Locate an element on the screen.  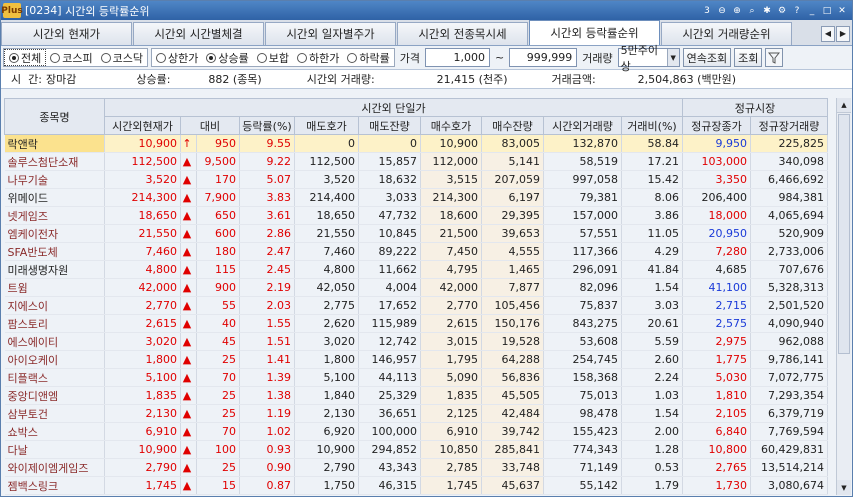
tab-prev-icon: ◀ is located at coordinates (828, 33).